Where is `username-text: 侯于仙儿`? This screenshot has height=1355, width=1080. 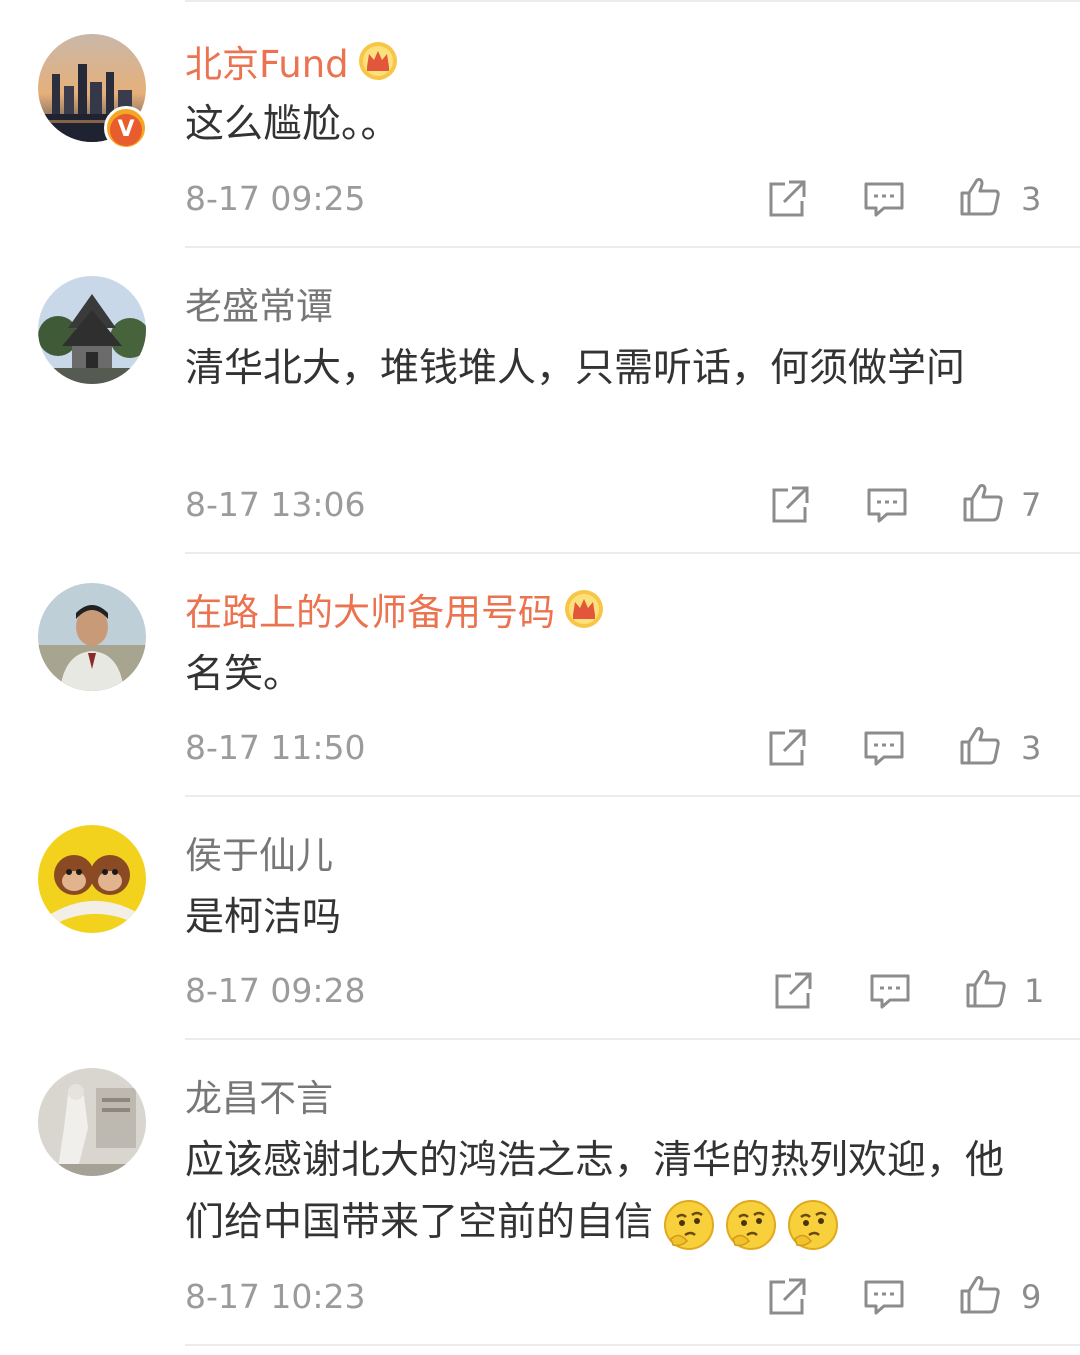
username-text: 侯于仙儿 is located at coordinates (259, 852).